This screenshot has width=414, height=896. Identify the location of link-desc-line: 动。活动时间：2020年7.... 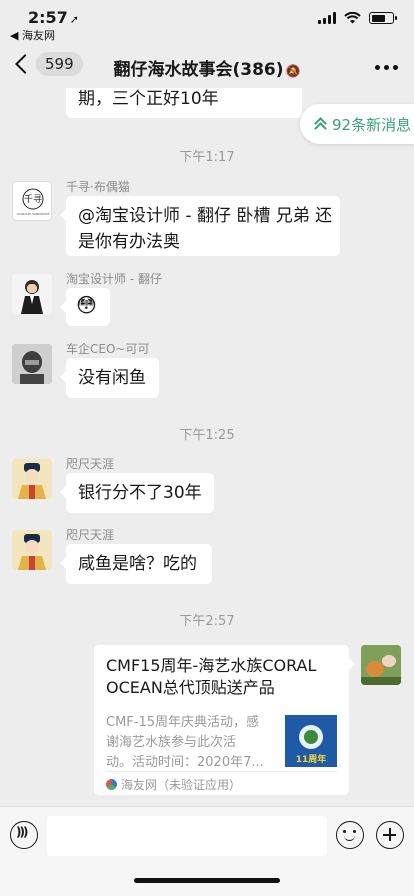
(185, 762).